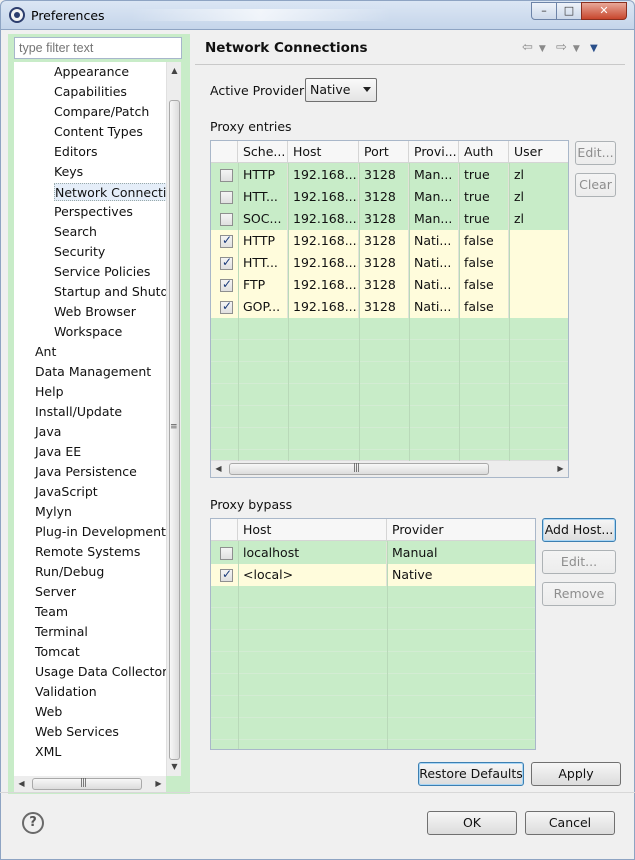 The height and width of the screenshot is (860, 635). Describe the element at coordinates (53, 512) in the screenshot. I see `tree-item: Mylyn` at that location.